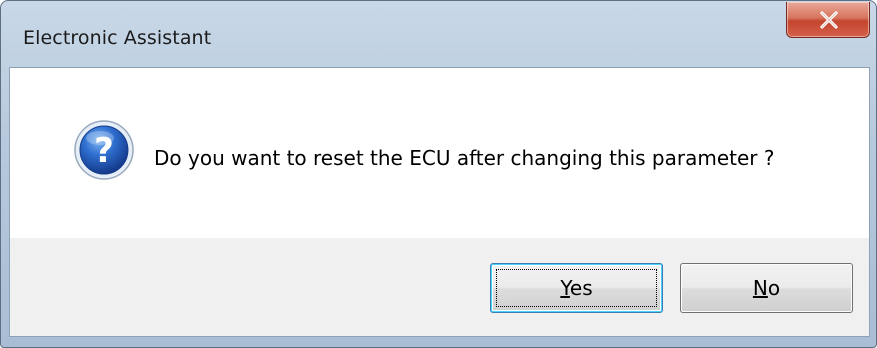 The width and height of the screenshot is (877, 348). What do you see at coordinates (117, 38) in the screenshot?
I see `window-title: Electronic Assistant` at bounding box center [117, 38].